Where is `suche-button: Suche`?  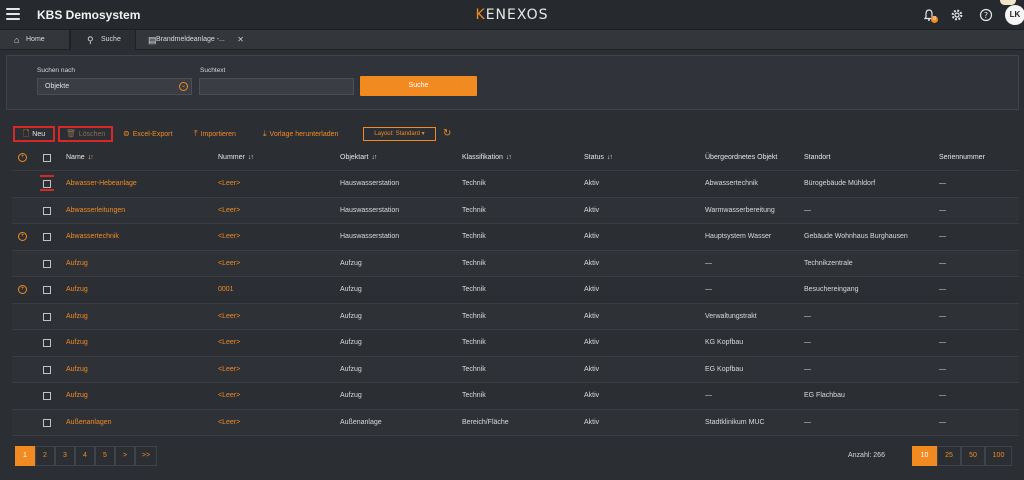 suche-button: Suche is located at coordinates (418, 86).